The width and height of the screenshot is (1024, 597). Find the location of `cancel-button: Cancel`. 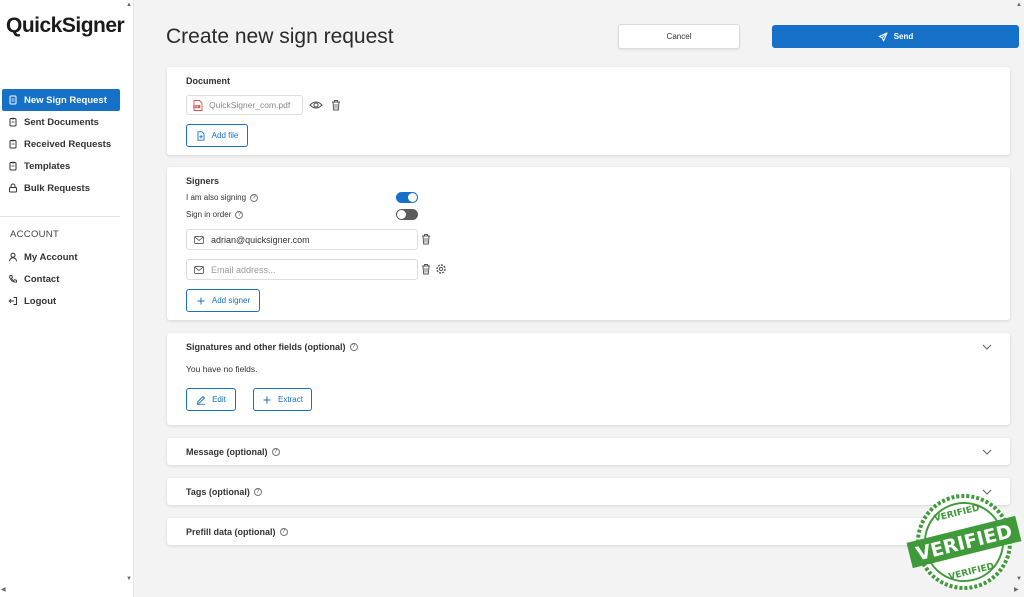

cancel-button: Cancel is located at coordinates (679, 36).